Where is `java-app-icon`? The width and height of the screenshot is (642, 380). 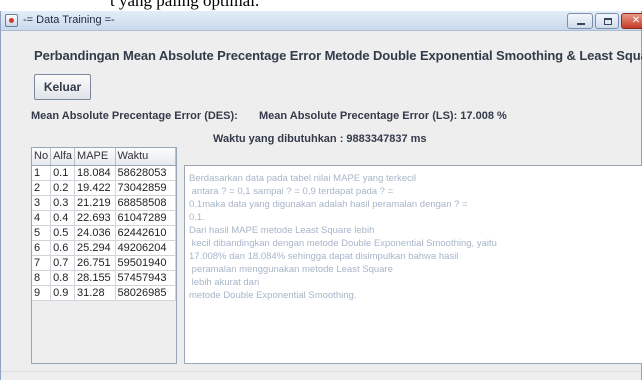
java-app-icon is located at coordinates (11, 20).